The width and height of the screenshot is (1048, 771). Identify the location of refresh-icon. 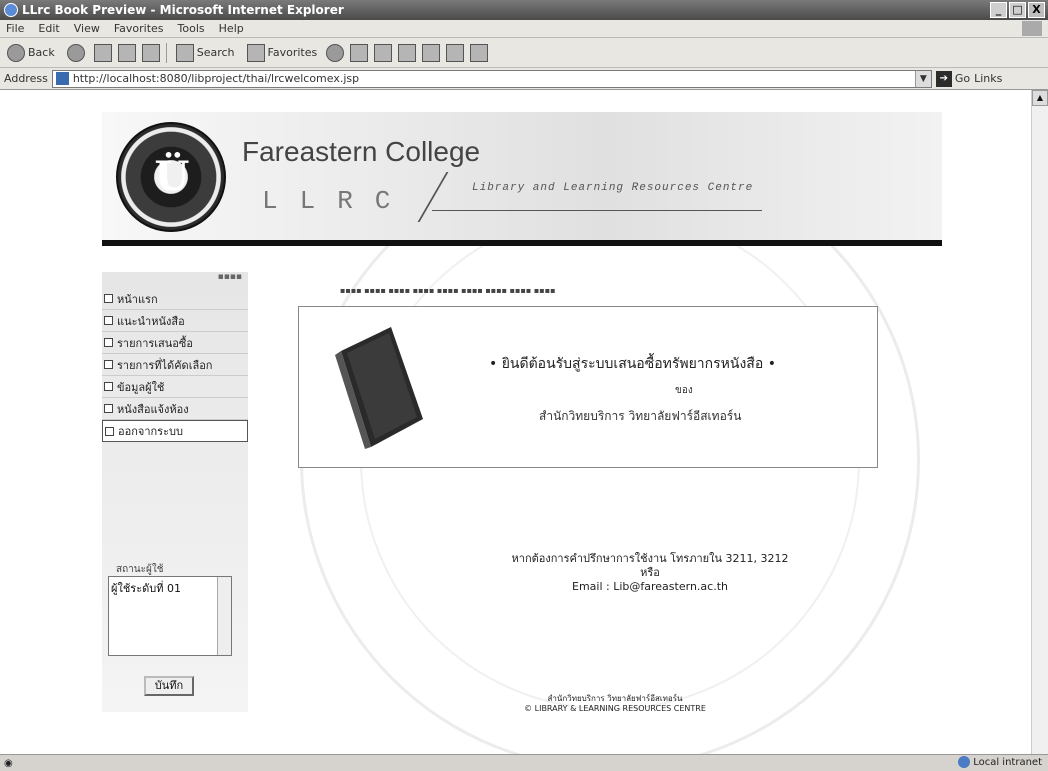
(126, 52).